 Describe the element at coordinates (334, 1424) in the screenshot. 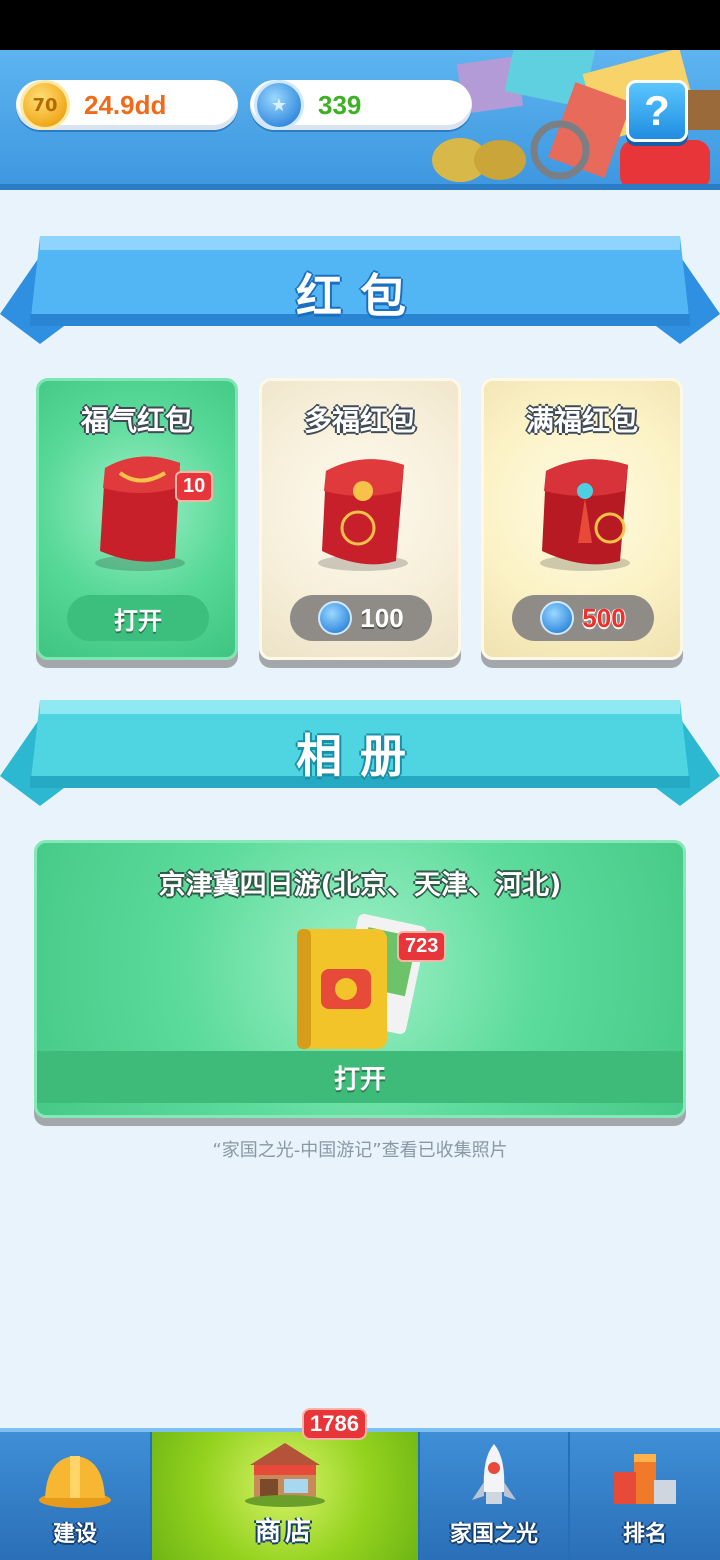

I see `shop-count-badge: 1786` at that location.